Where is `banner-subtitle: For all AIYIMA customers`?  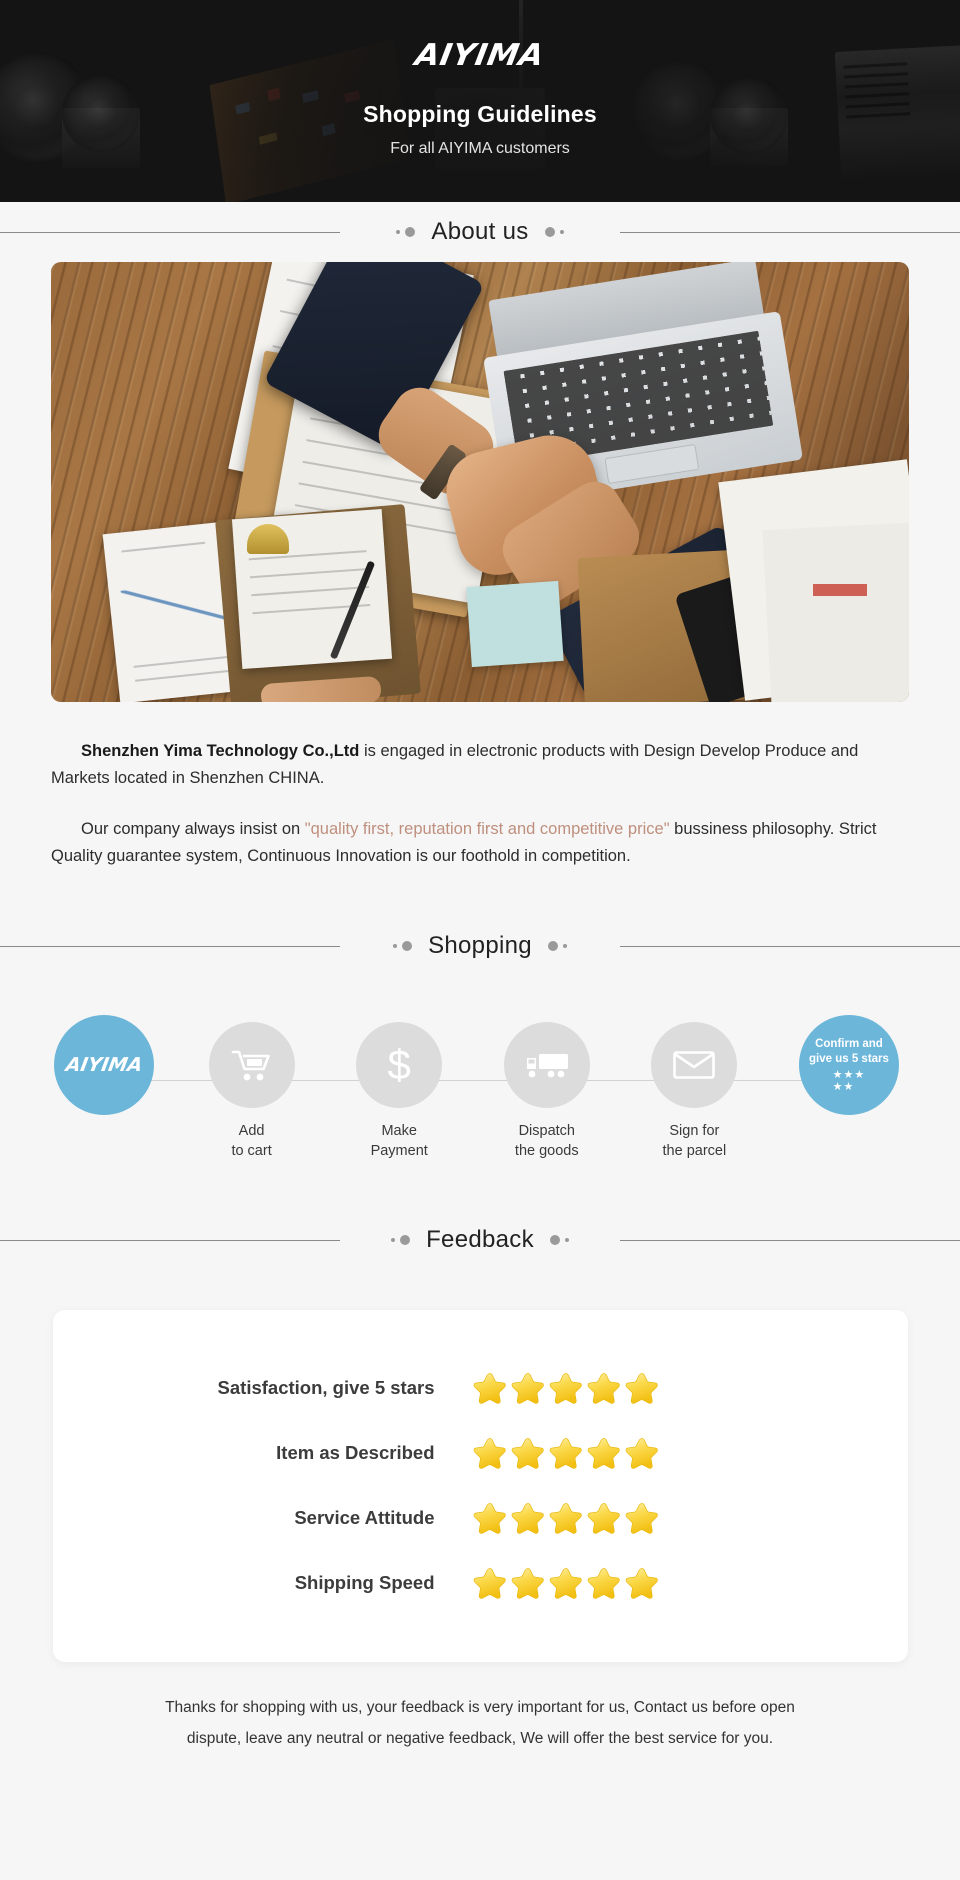 banner-subtitle: For all AIYIMA customers is located at coordinates (480, 148).